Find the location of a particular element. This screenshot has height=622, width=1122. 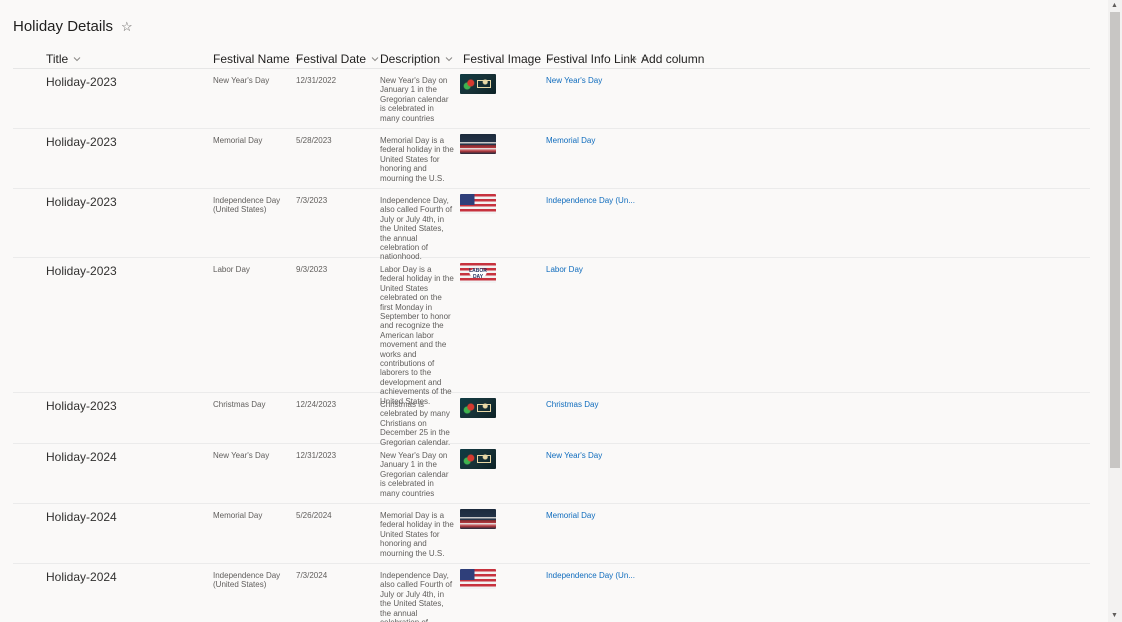

favorite-star-icon: ☆ is located at coordinates (127, 26).